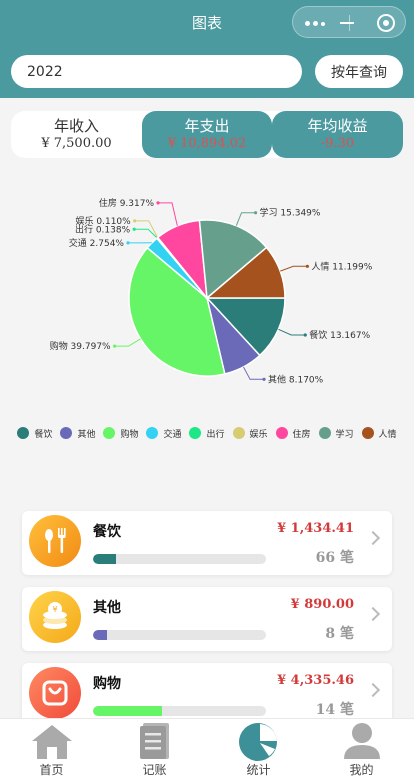 The height and width of the screenshot is (780, 414). Describe the element at coordinates (55, 617) in the screenshot. I see `coin-stack-icon: ¥` at that location.